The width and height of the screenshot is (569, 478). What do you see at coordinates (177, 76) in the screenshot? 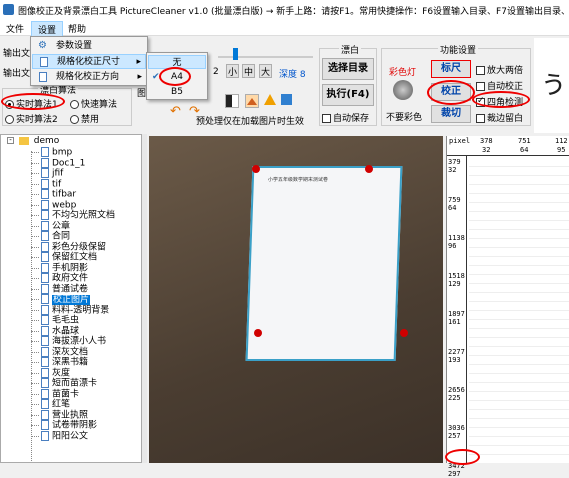
I see `size-submenu: 无 ✔ A4 B5` at bounding box center [177, 76].